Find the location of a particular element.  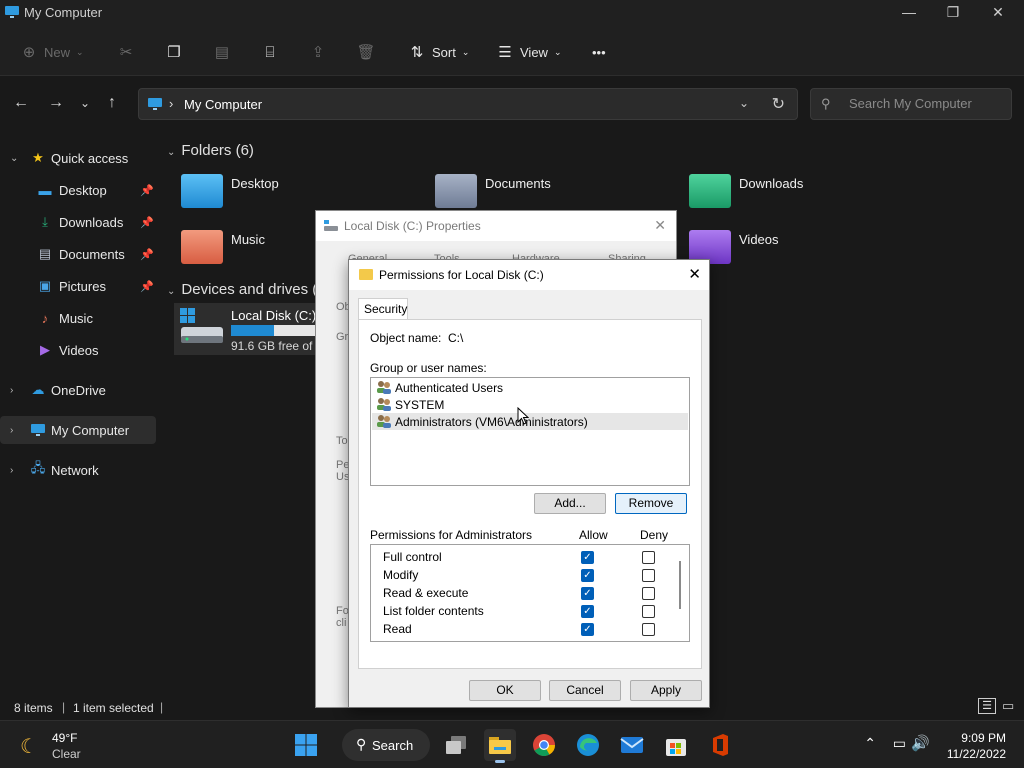

search-box: ⚲ is located at coordinates (911, 104).